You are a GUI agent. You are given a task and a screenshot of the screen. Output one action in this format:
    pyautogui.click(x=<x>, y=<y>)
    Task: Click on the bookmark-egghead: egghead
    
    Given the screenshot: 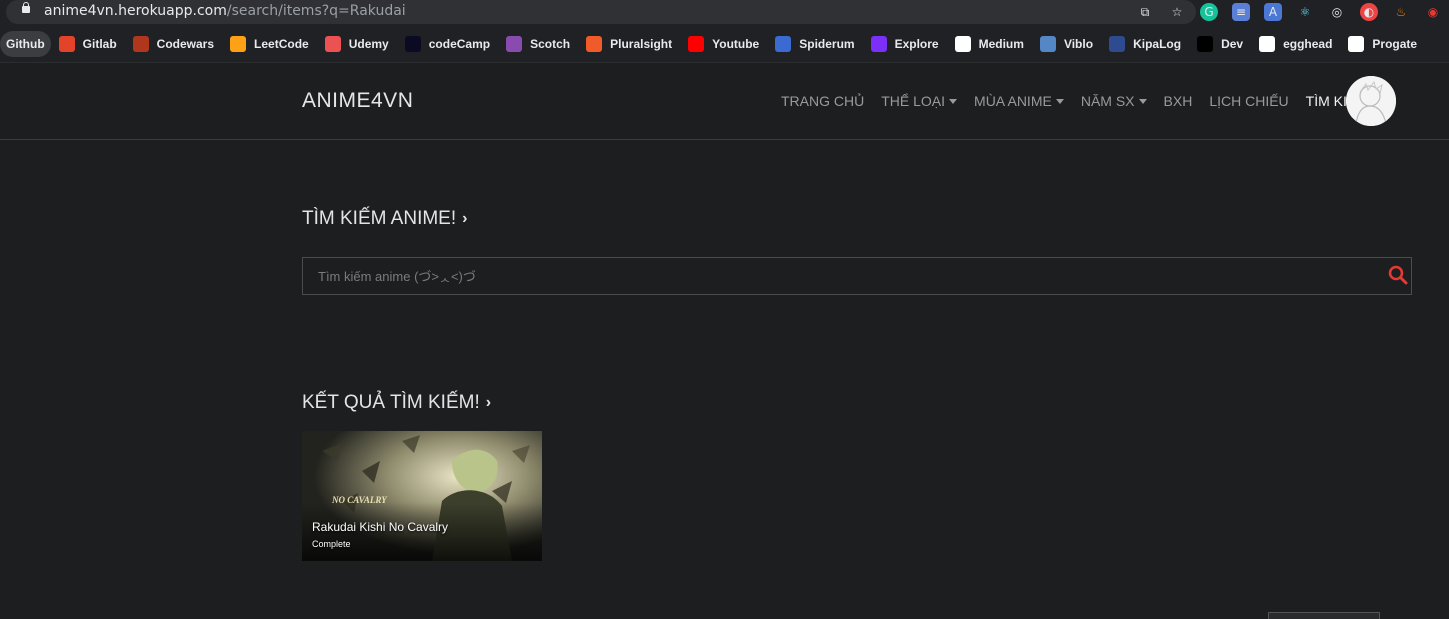 What is the action you would take?
    pyautogui.click(x=1295, y=44)
    